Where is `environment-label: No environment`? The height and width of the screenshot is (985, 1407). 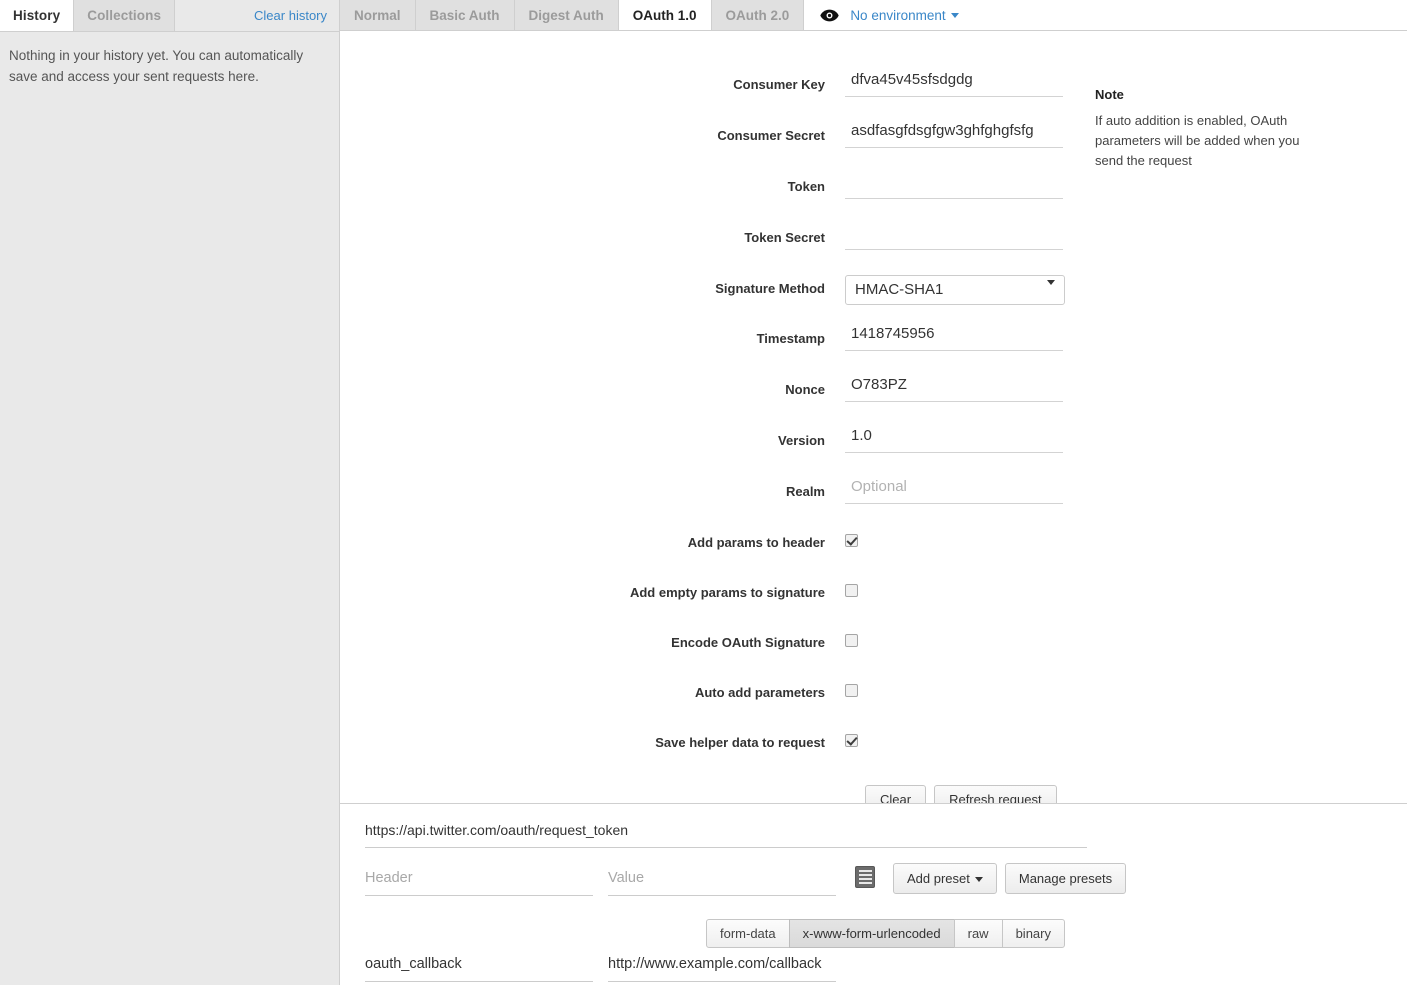
environment-label: No environment is located at coordinates (904, 15).